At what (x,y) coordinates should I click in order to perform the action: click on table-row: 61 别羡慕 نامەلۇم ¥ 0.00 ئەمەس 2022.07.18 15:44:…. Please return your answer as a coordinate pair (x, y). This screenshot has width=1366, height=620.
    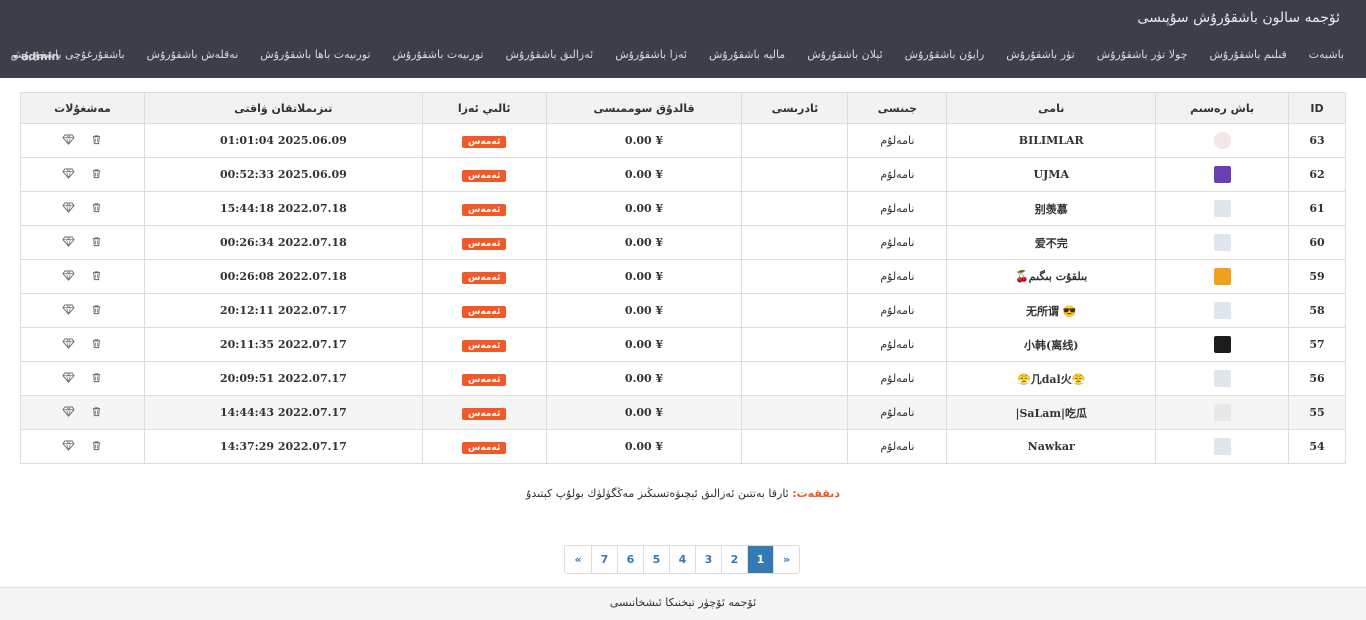
    Looking at the image, I should click on (683, 208).